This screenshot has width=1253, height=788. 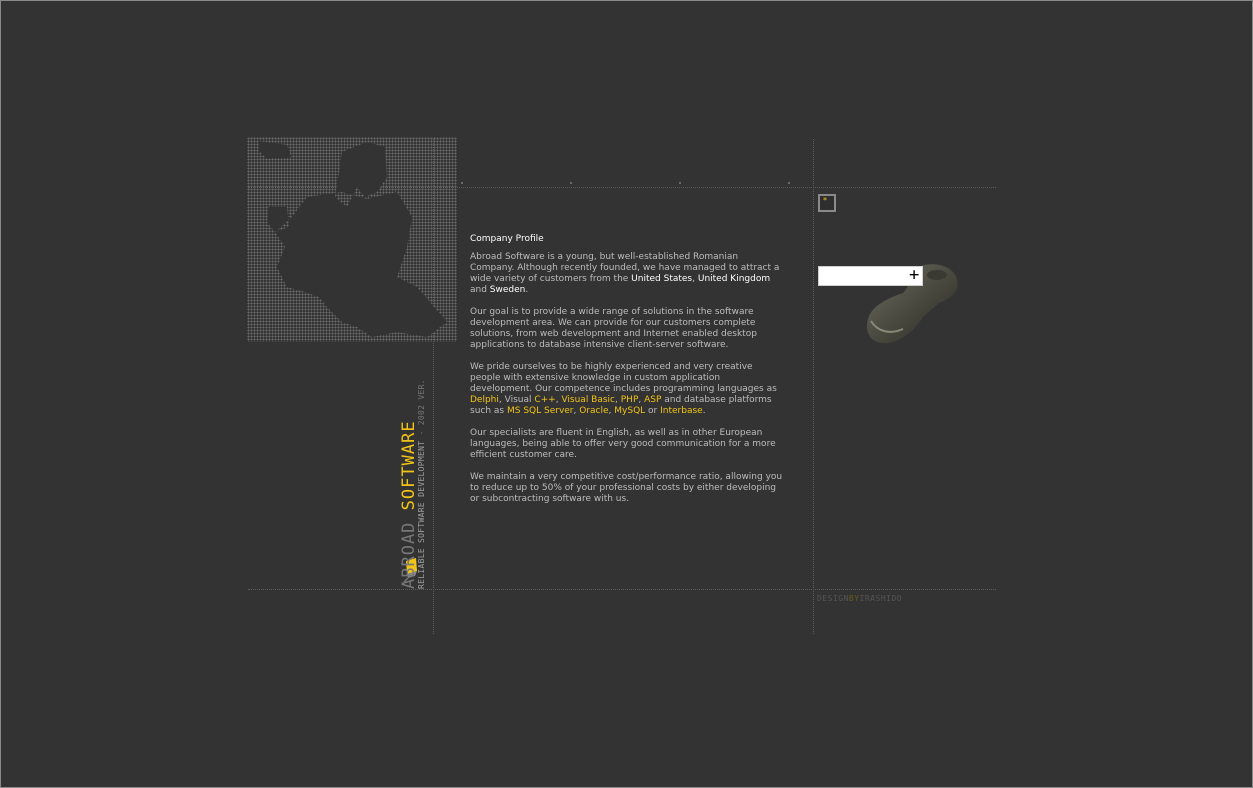 What do you see at coordinates (854, 598) in the screenshot?
I see `credit-by: BY` at bounding box center [854, 598].